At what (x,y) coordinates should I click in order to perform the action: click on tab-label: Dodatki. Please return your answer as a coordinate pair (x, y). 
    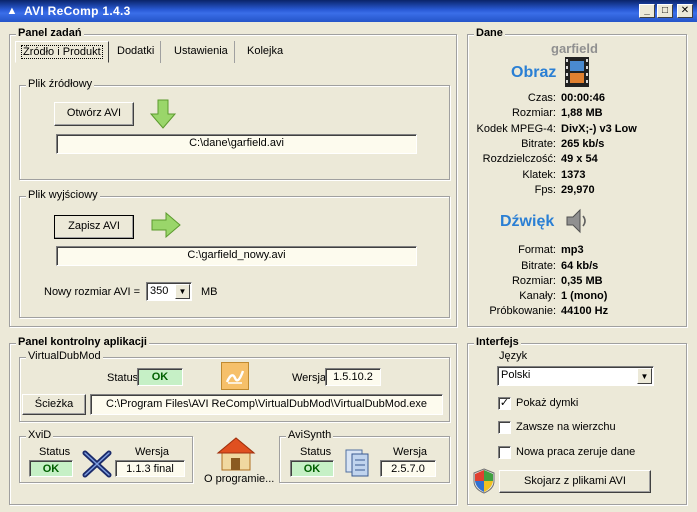
    Looking at the image, I should click on (136, 51).